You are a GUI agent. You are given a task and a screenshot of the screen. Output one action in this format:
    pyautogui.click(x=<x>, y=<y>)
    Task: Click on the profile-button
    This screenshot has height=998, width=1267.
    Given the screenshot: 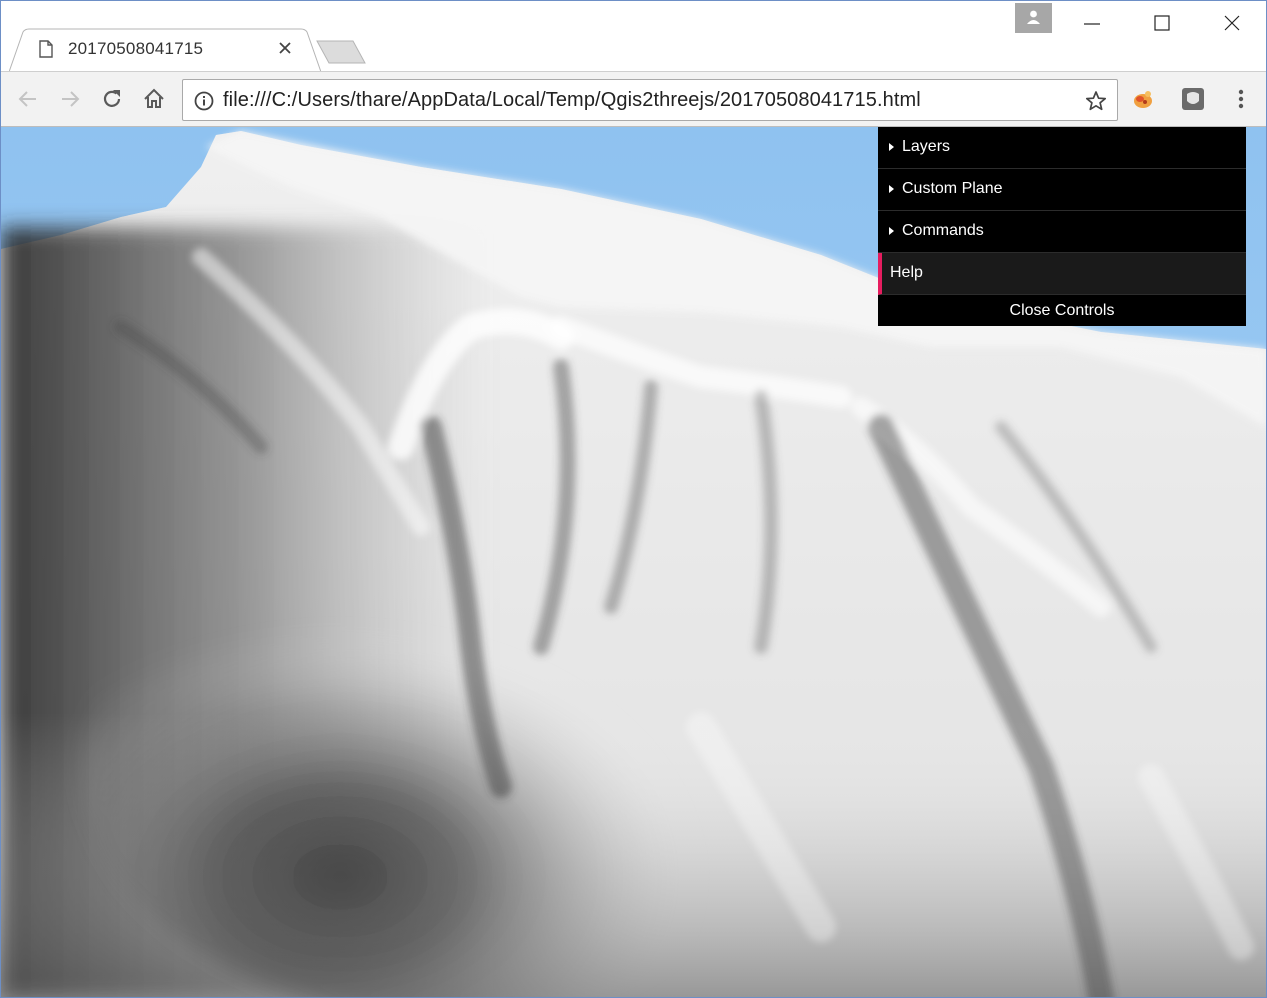 What is the action you would take?
    pyautogui.click(x=1033, y=18)
    